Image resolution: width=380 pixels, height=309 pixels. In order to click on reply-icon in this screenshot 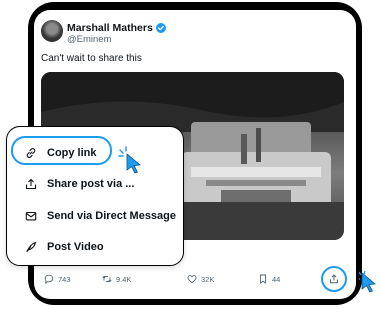, I will do `click(49, 279)`.